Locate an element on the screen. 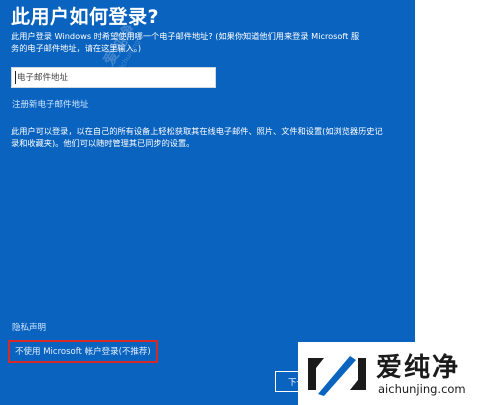  local-account-link: 不使用 Microsoft 帐户登录(不推荐) is located at coordinates (83, 351).